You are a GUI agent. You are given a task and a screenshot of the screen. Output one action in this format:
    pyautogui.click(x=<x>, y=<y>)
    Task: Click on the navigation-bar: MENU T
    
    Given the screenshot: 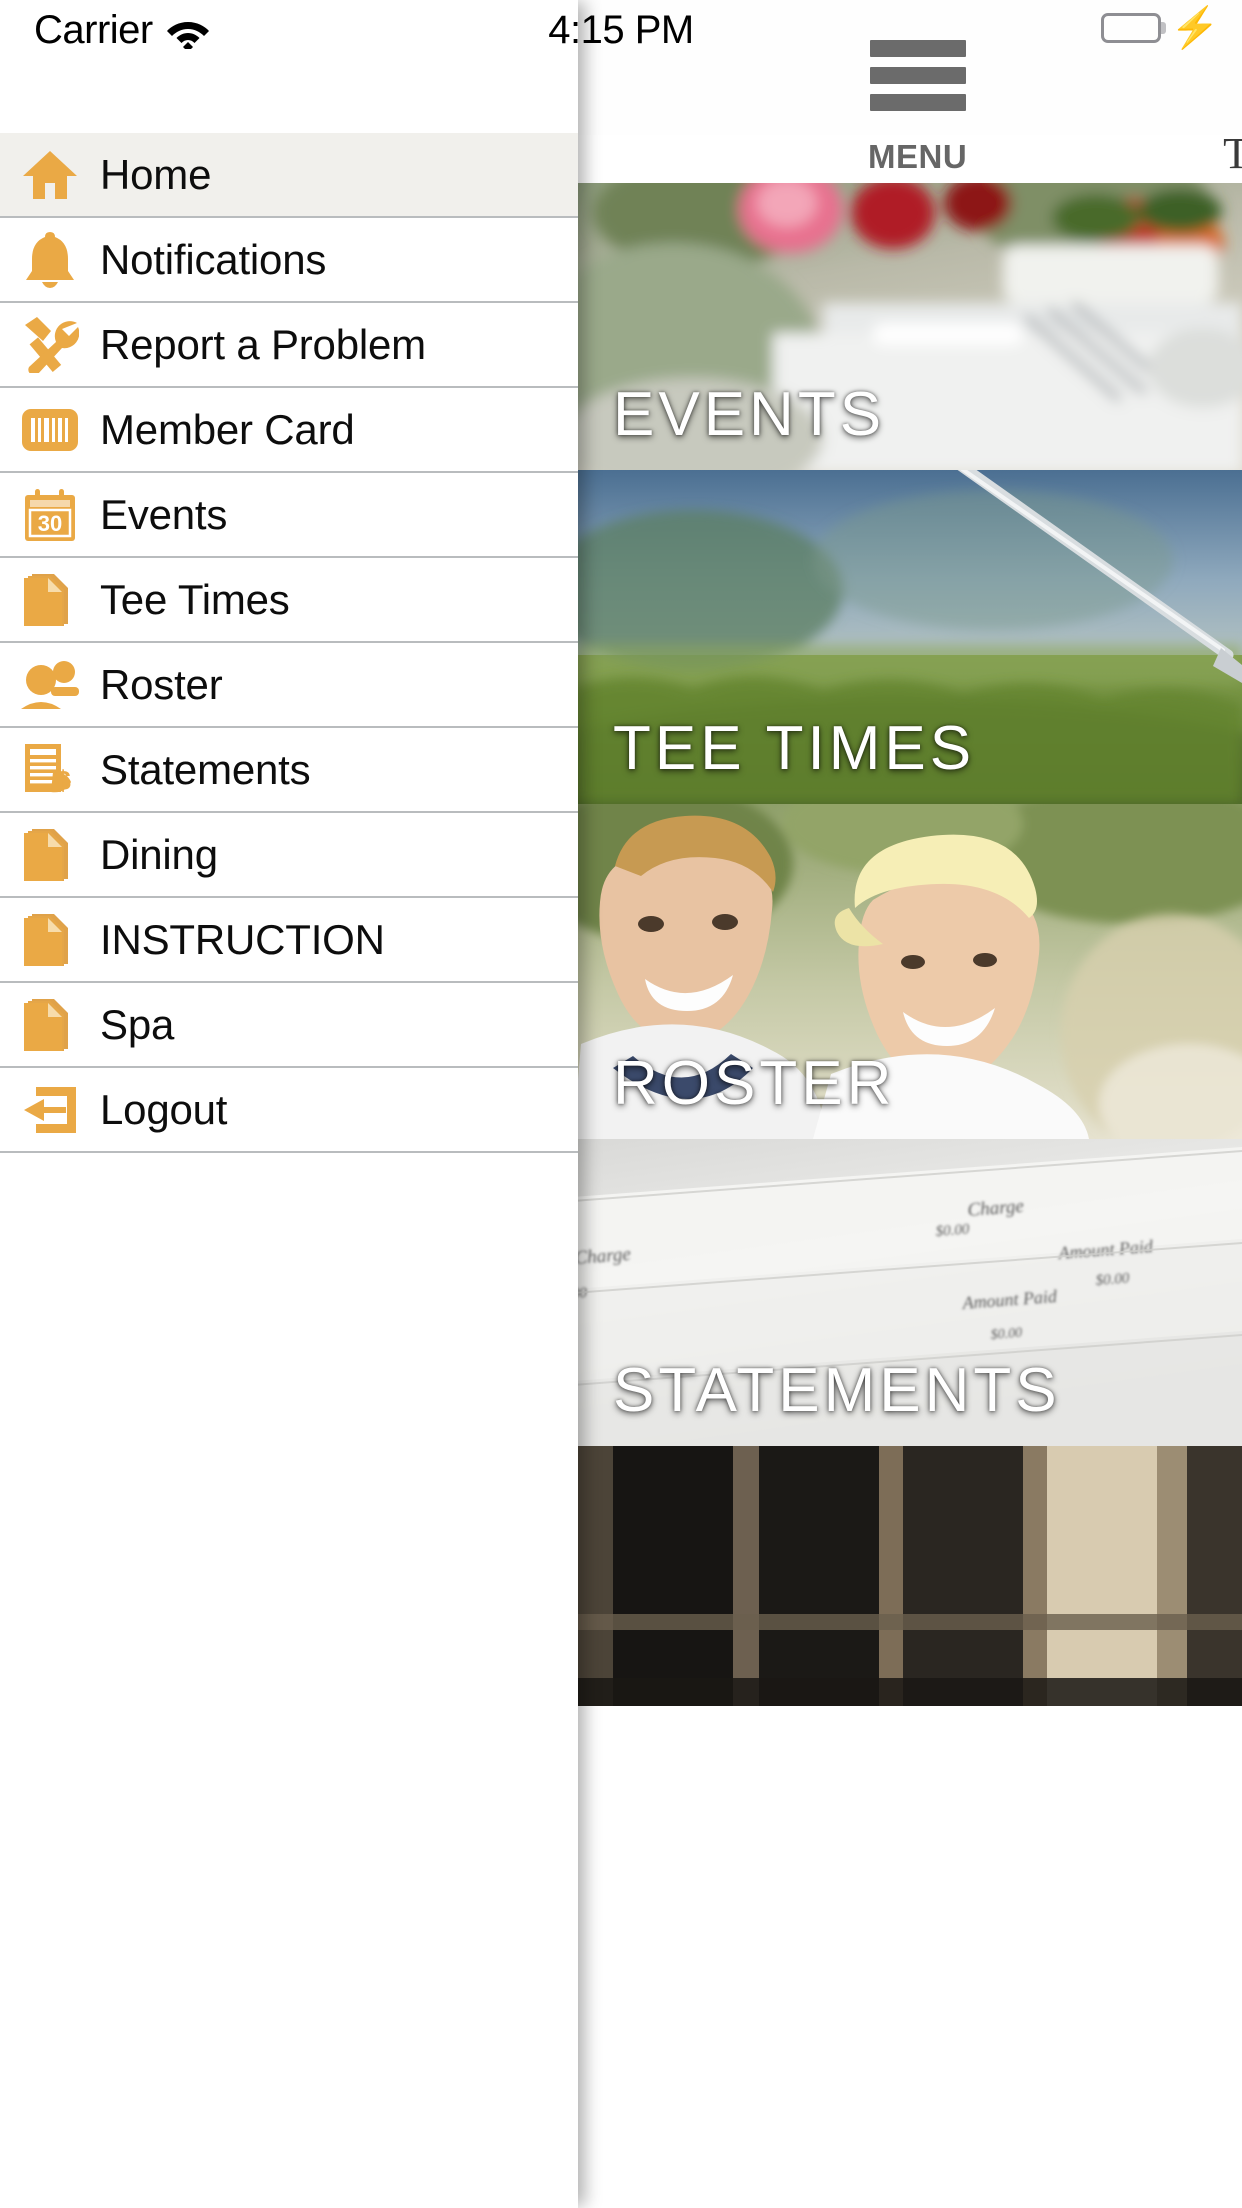 What is the action you would take?
    pyautogui.click(x=907, y=89)
    